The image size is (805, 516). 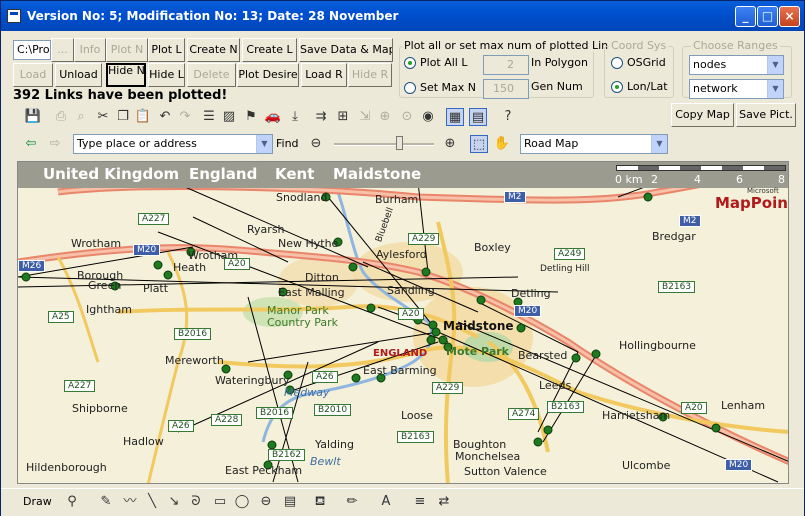 What do you see at coordinates (428, 117) in the screenshot?
I see `locate-icon: ◉` at bounding box center [428, 117].